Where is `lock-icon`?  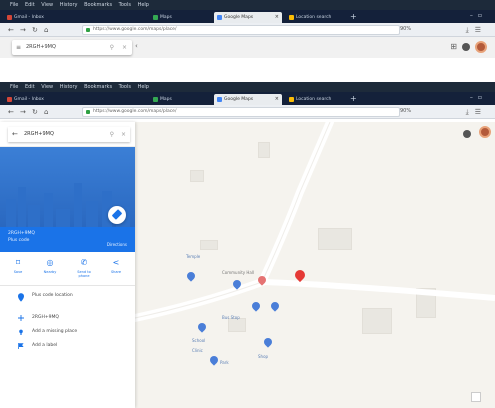 lock-icon is located at coordinates (88, 112).